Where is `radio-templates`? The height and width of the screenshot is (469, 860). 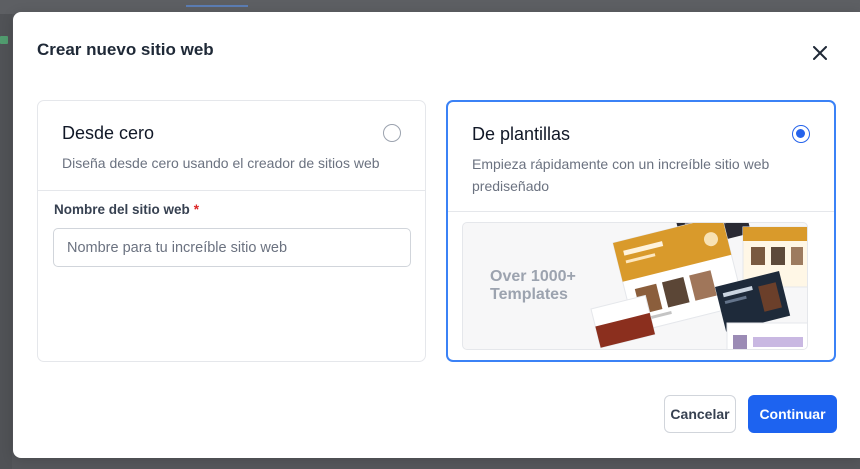
radio-templates is located at coordinates (801, 134).